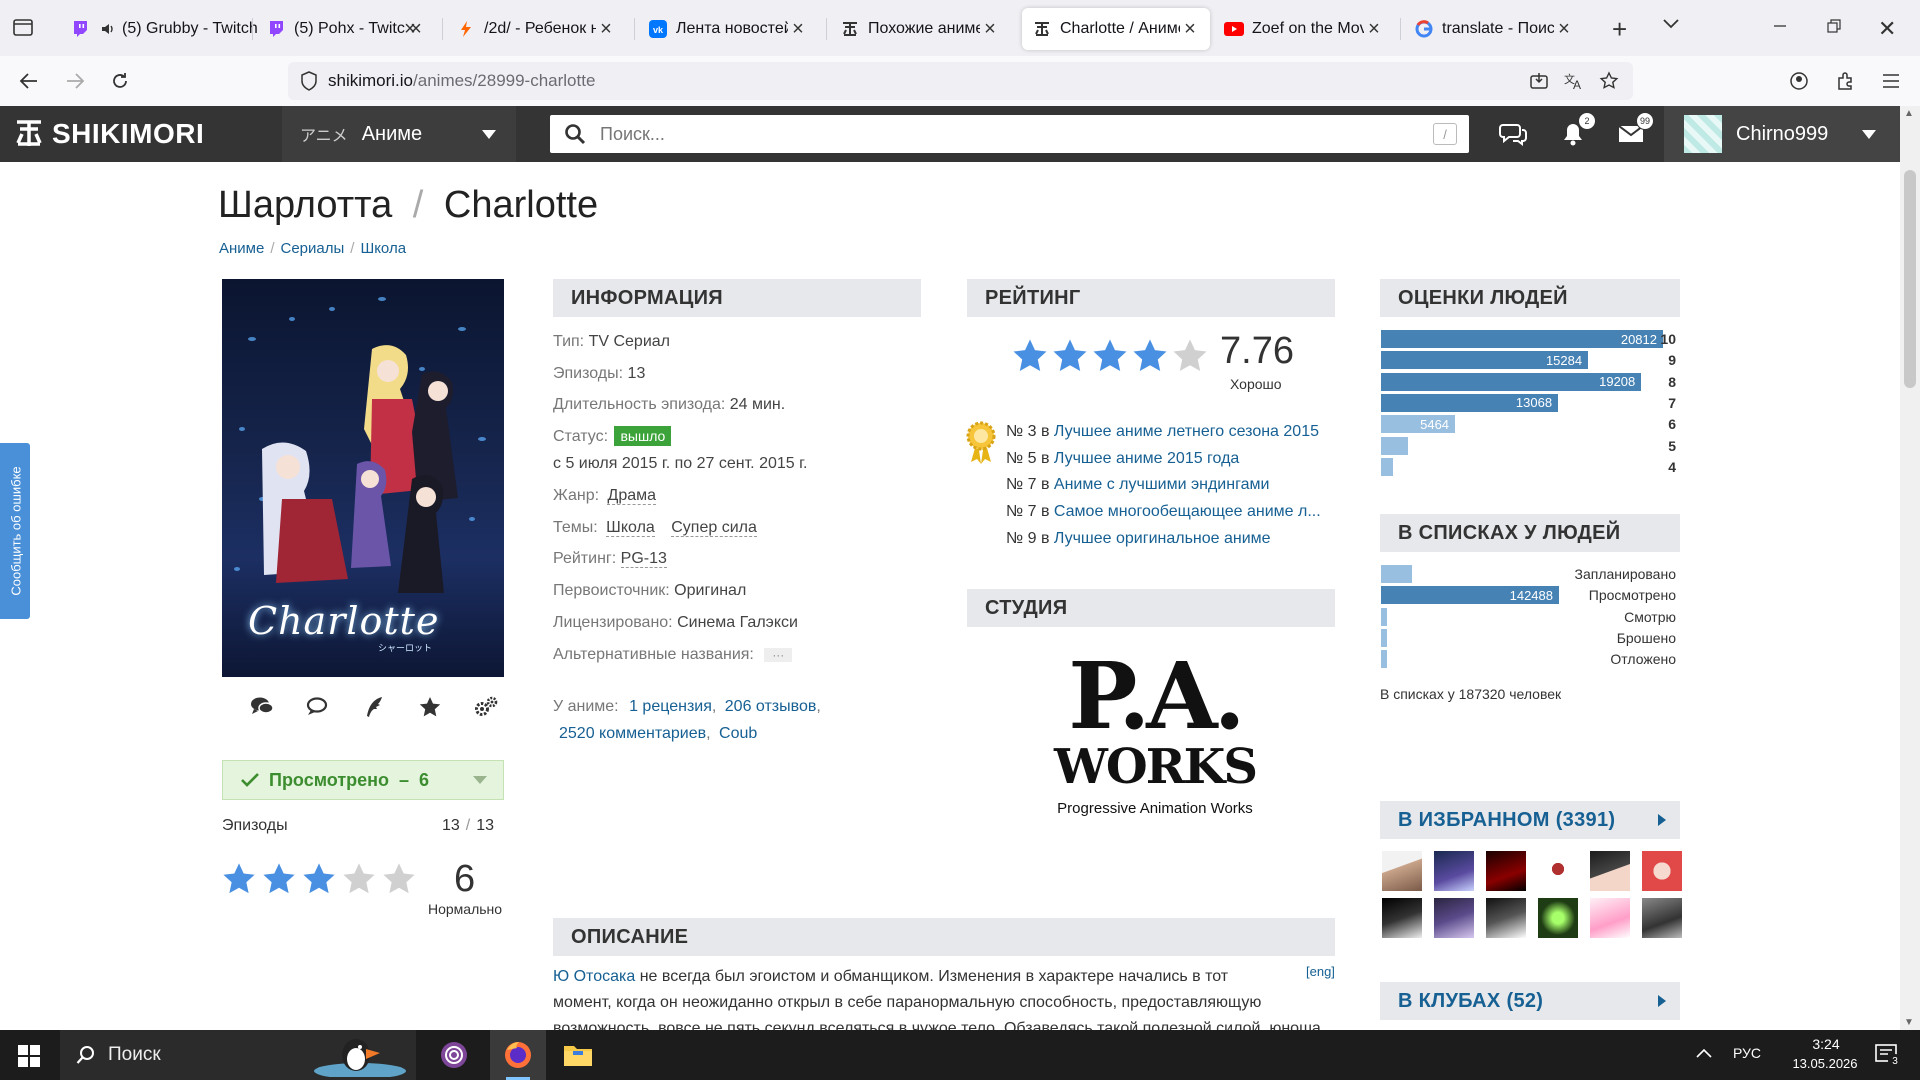 Image resolution: width=1920 pixels, height=1080 pixels. What do you see at coordinates (318, 707) in the screenshot?
I see `discussion-icon` at bounding box center [318, 707].